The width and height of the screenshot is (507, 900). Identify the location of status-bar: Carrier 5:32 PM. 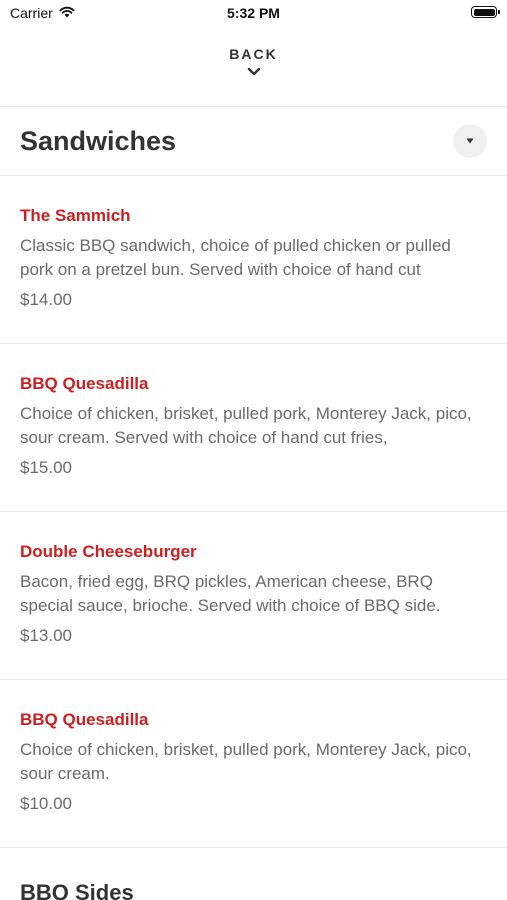
(253, 14).